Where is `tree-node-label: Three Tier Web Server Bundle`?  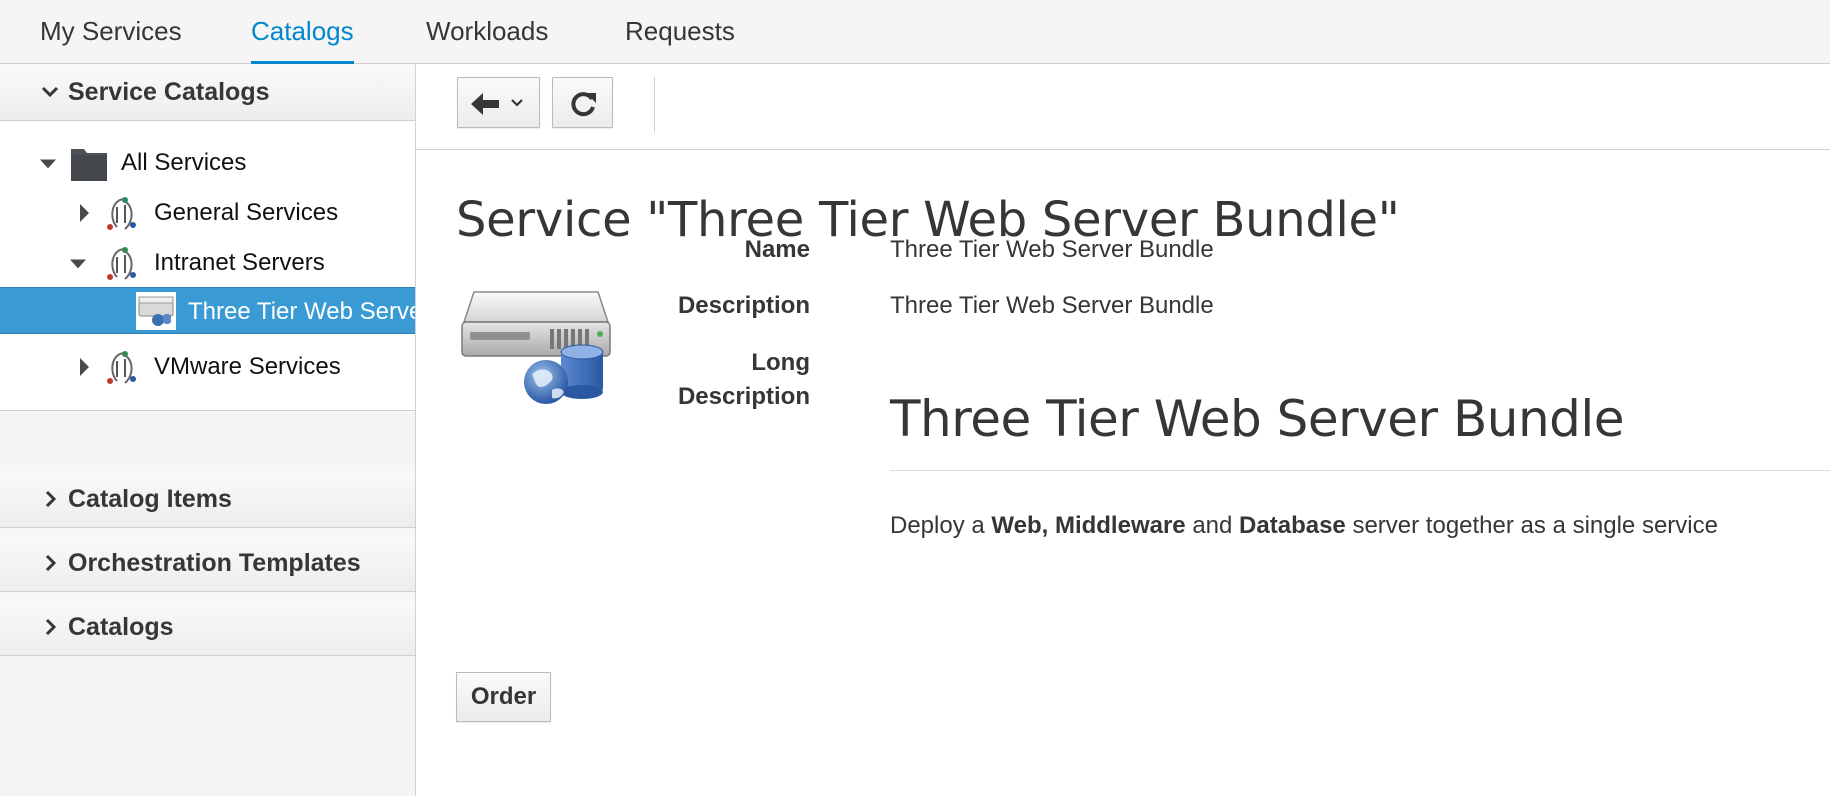
tree-node-label: Three Tier Web Server Bundle is located at coordinates (301, 311).